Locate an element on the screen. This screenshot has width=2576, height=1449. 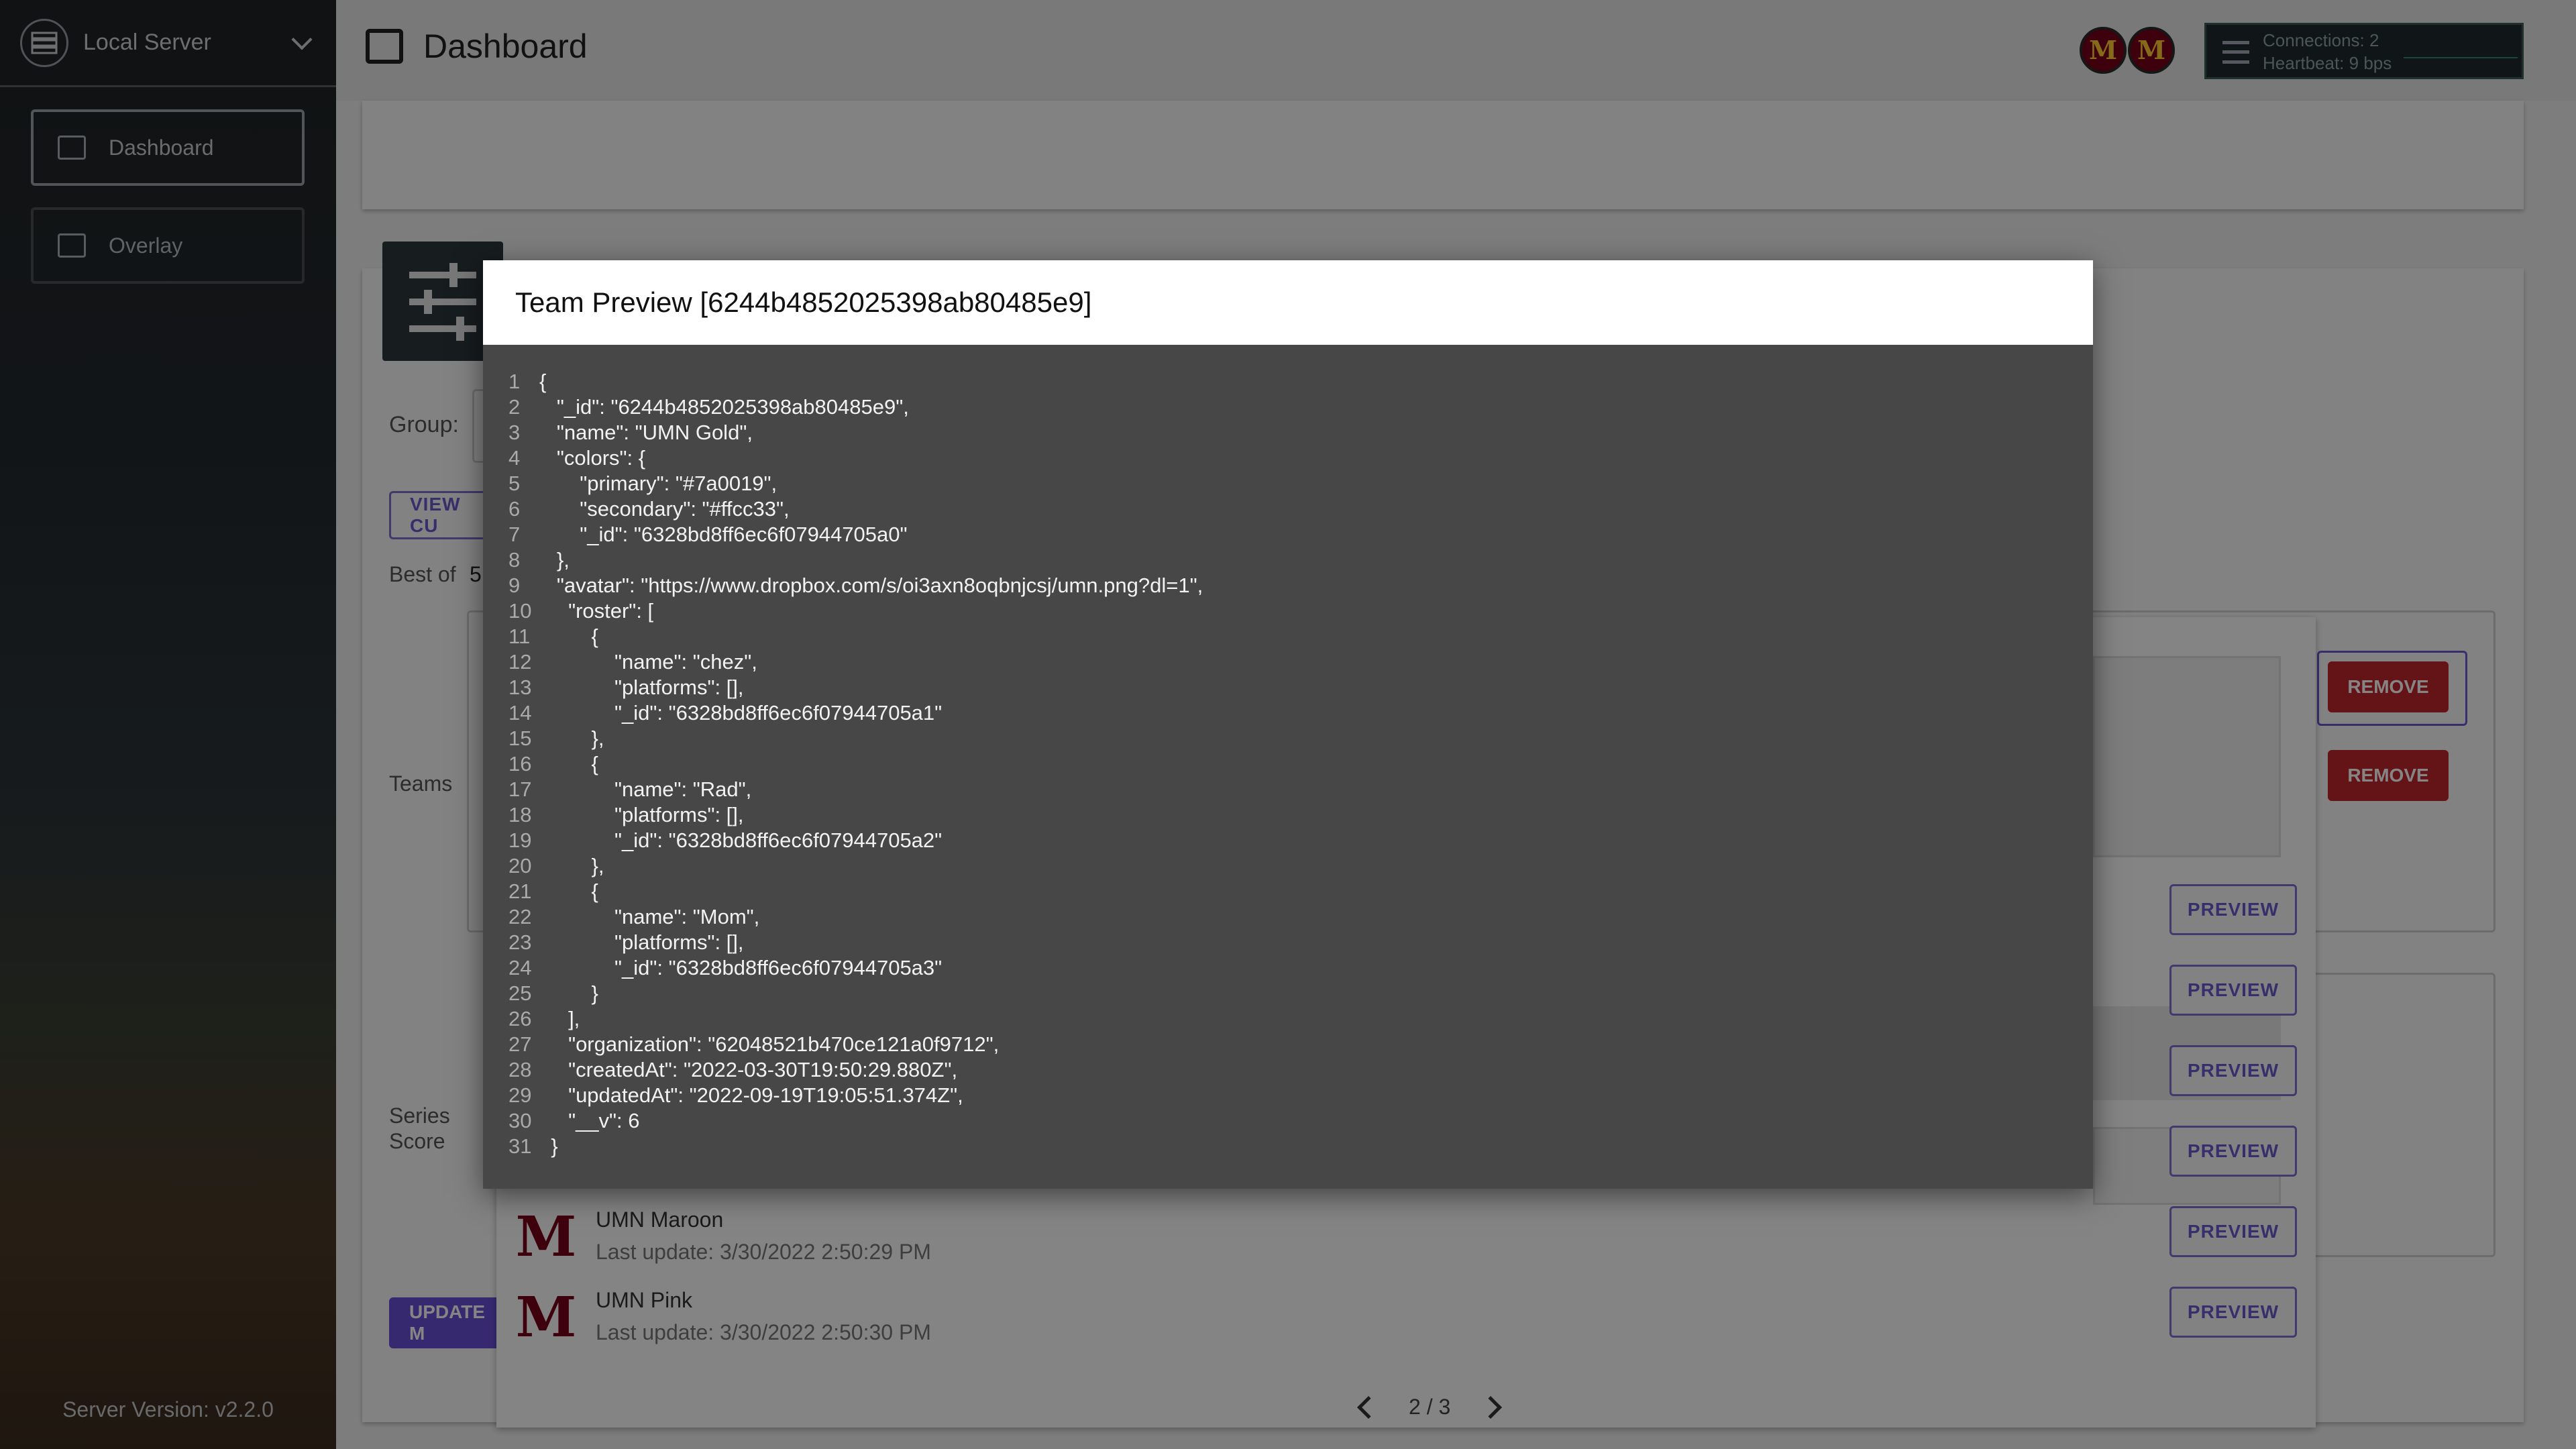
code-line: 1{ is located at coordinates (1288, 381).